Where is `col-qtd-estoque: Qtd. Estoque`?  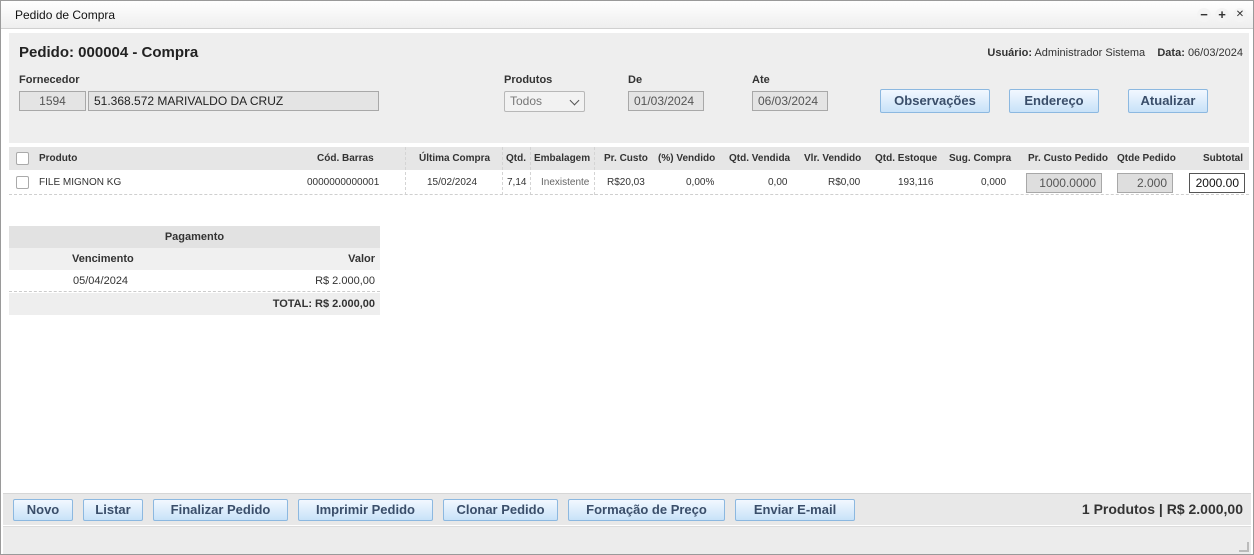
col-qtd-estoque: Qtd. Estoque is located at coordinates (906, 158).